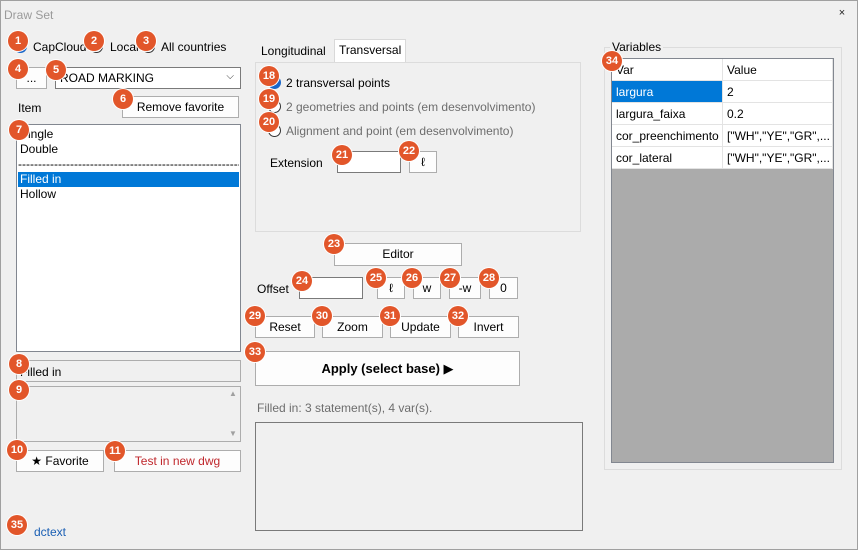  Describe the element at coordinates (17, 525) in the screenshot. I see `annotation-badge: 35` at that location.